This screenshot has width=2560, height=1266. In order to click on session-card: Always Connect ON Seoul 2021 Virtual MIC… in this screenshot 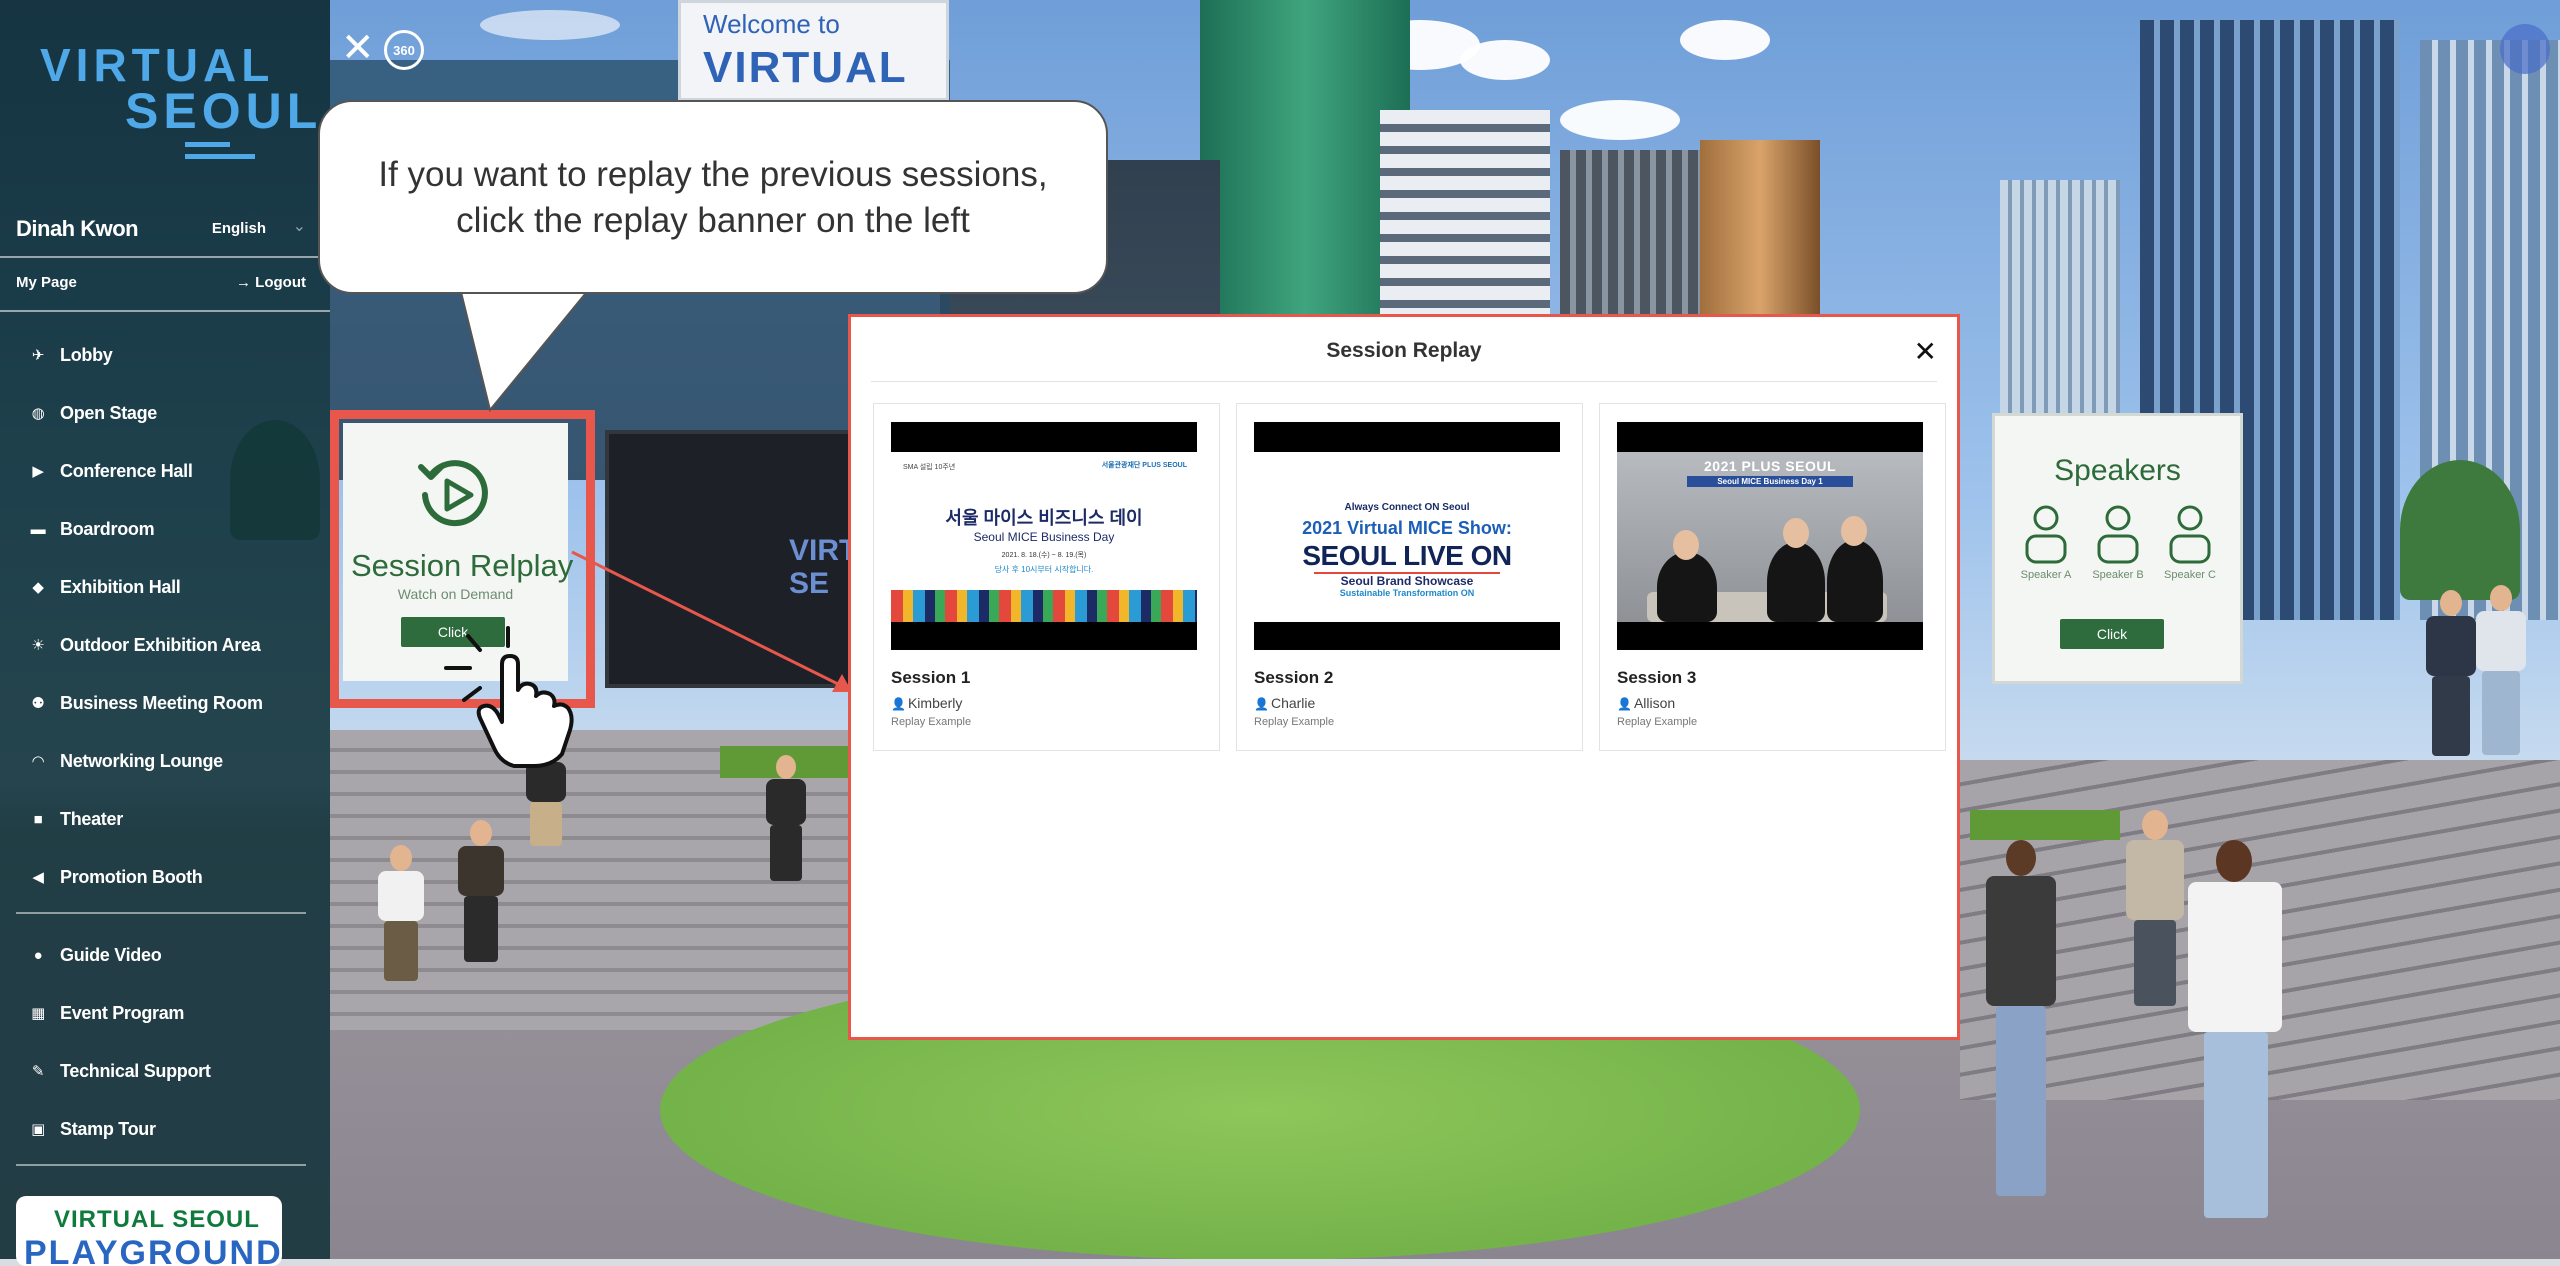, I will do `click(1409, 577)`.